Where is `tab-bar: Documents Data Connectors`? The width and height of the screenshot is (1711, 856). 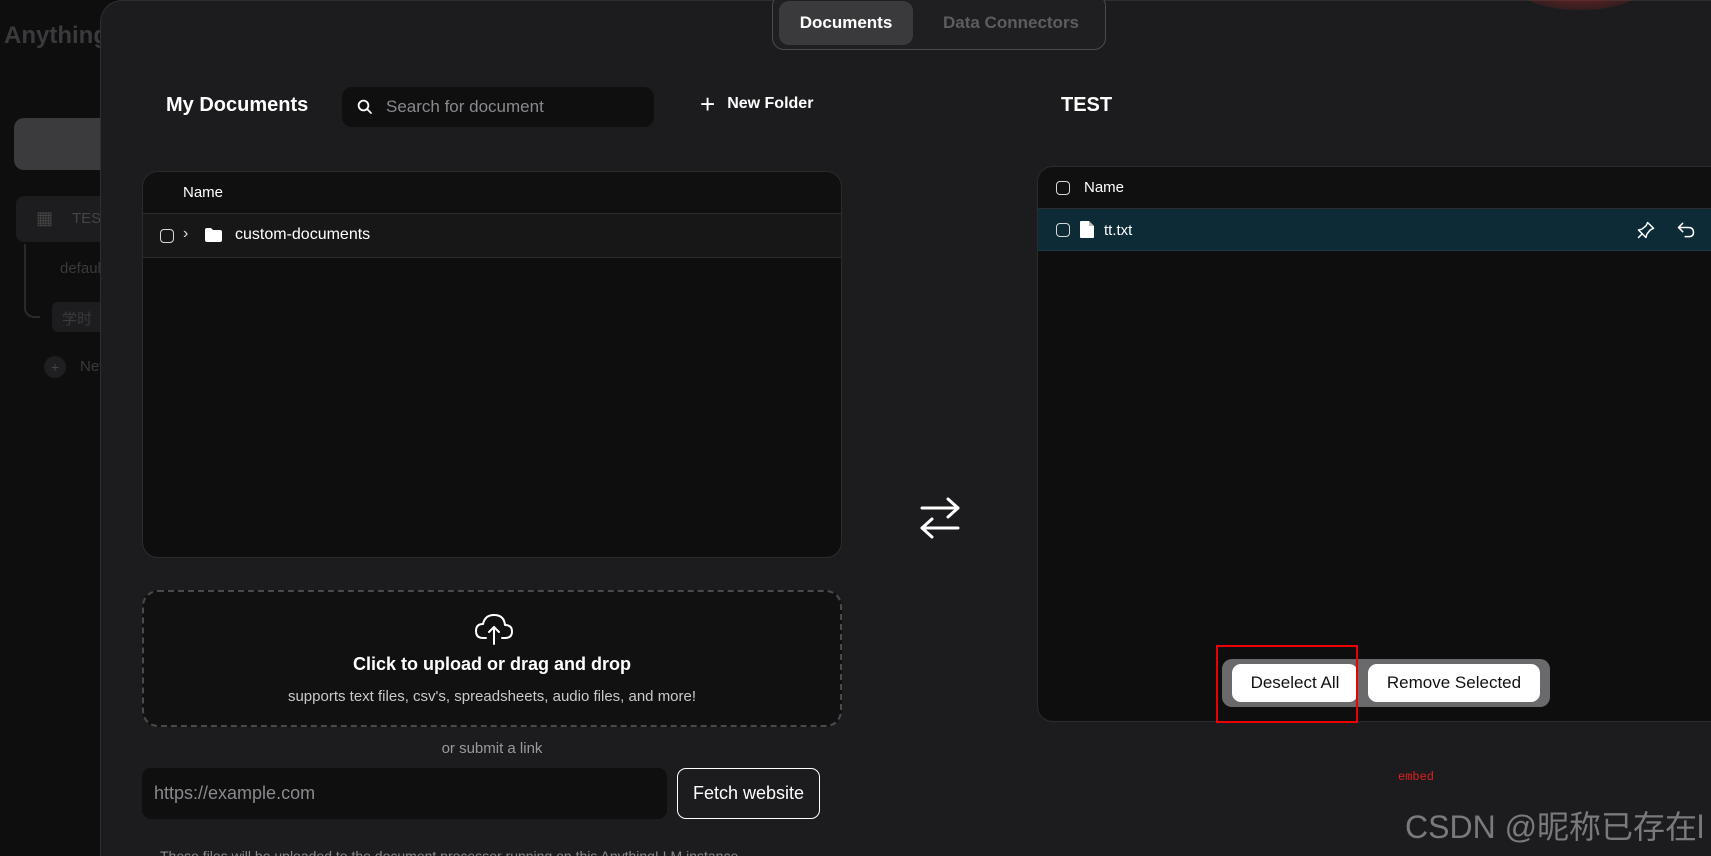
tab-bar: Documents Data Connectors is located at coordinates (939, 25).